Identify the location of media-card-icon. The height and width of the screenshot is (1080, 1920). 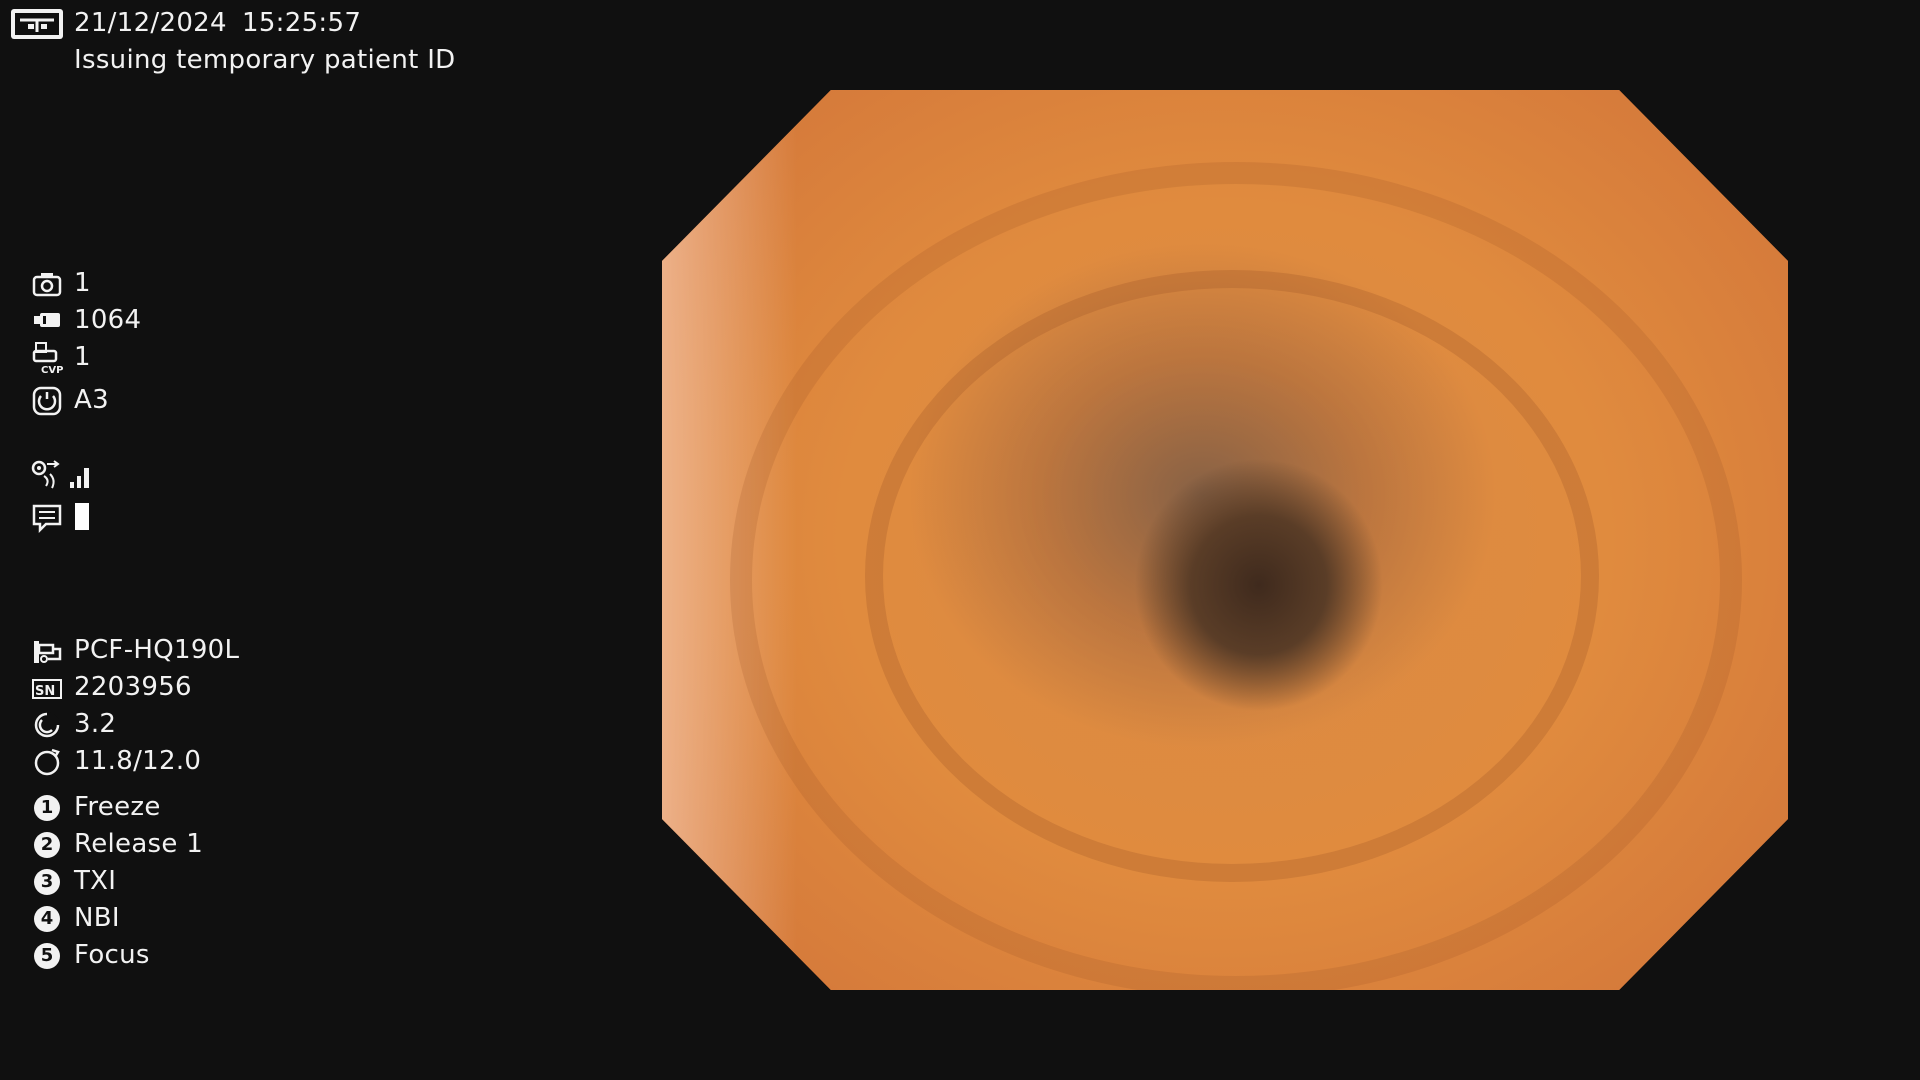
(47, 320).